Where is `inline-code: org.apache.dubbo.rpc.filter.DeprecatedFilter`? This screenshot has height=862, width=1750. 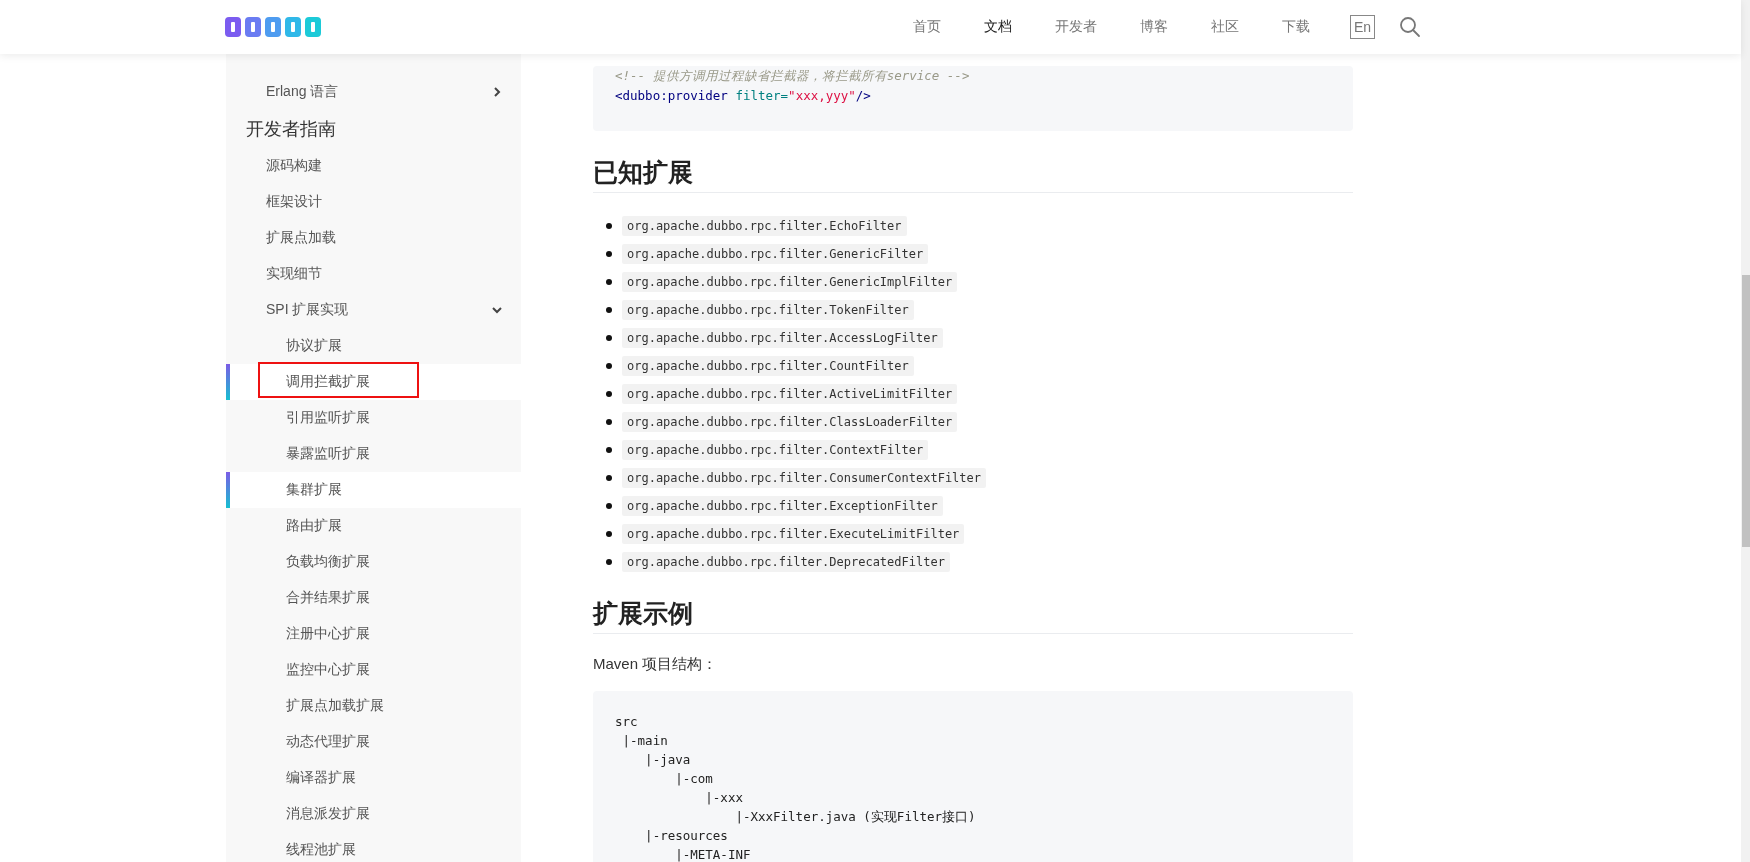 inline-code: org.apache.dubbo.rpc.filter.DeprecatedFilter is located at coordinates (786, 562).